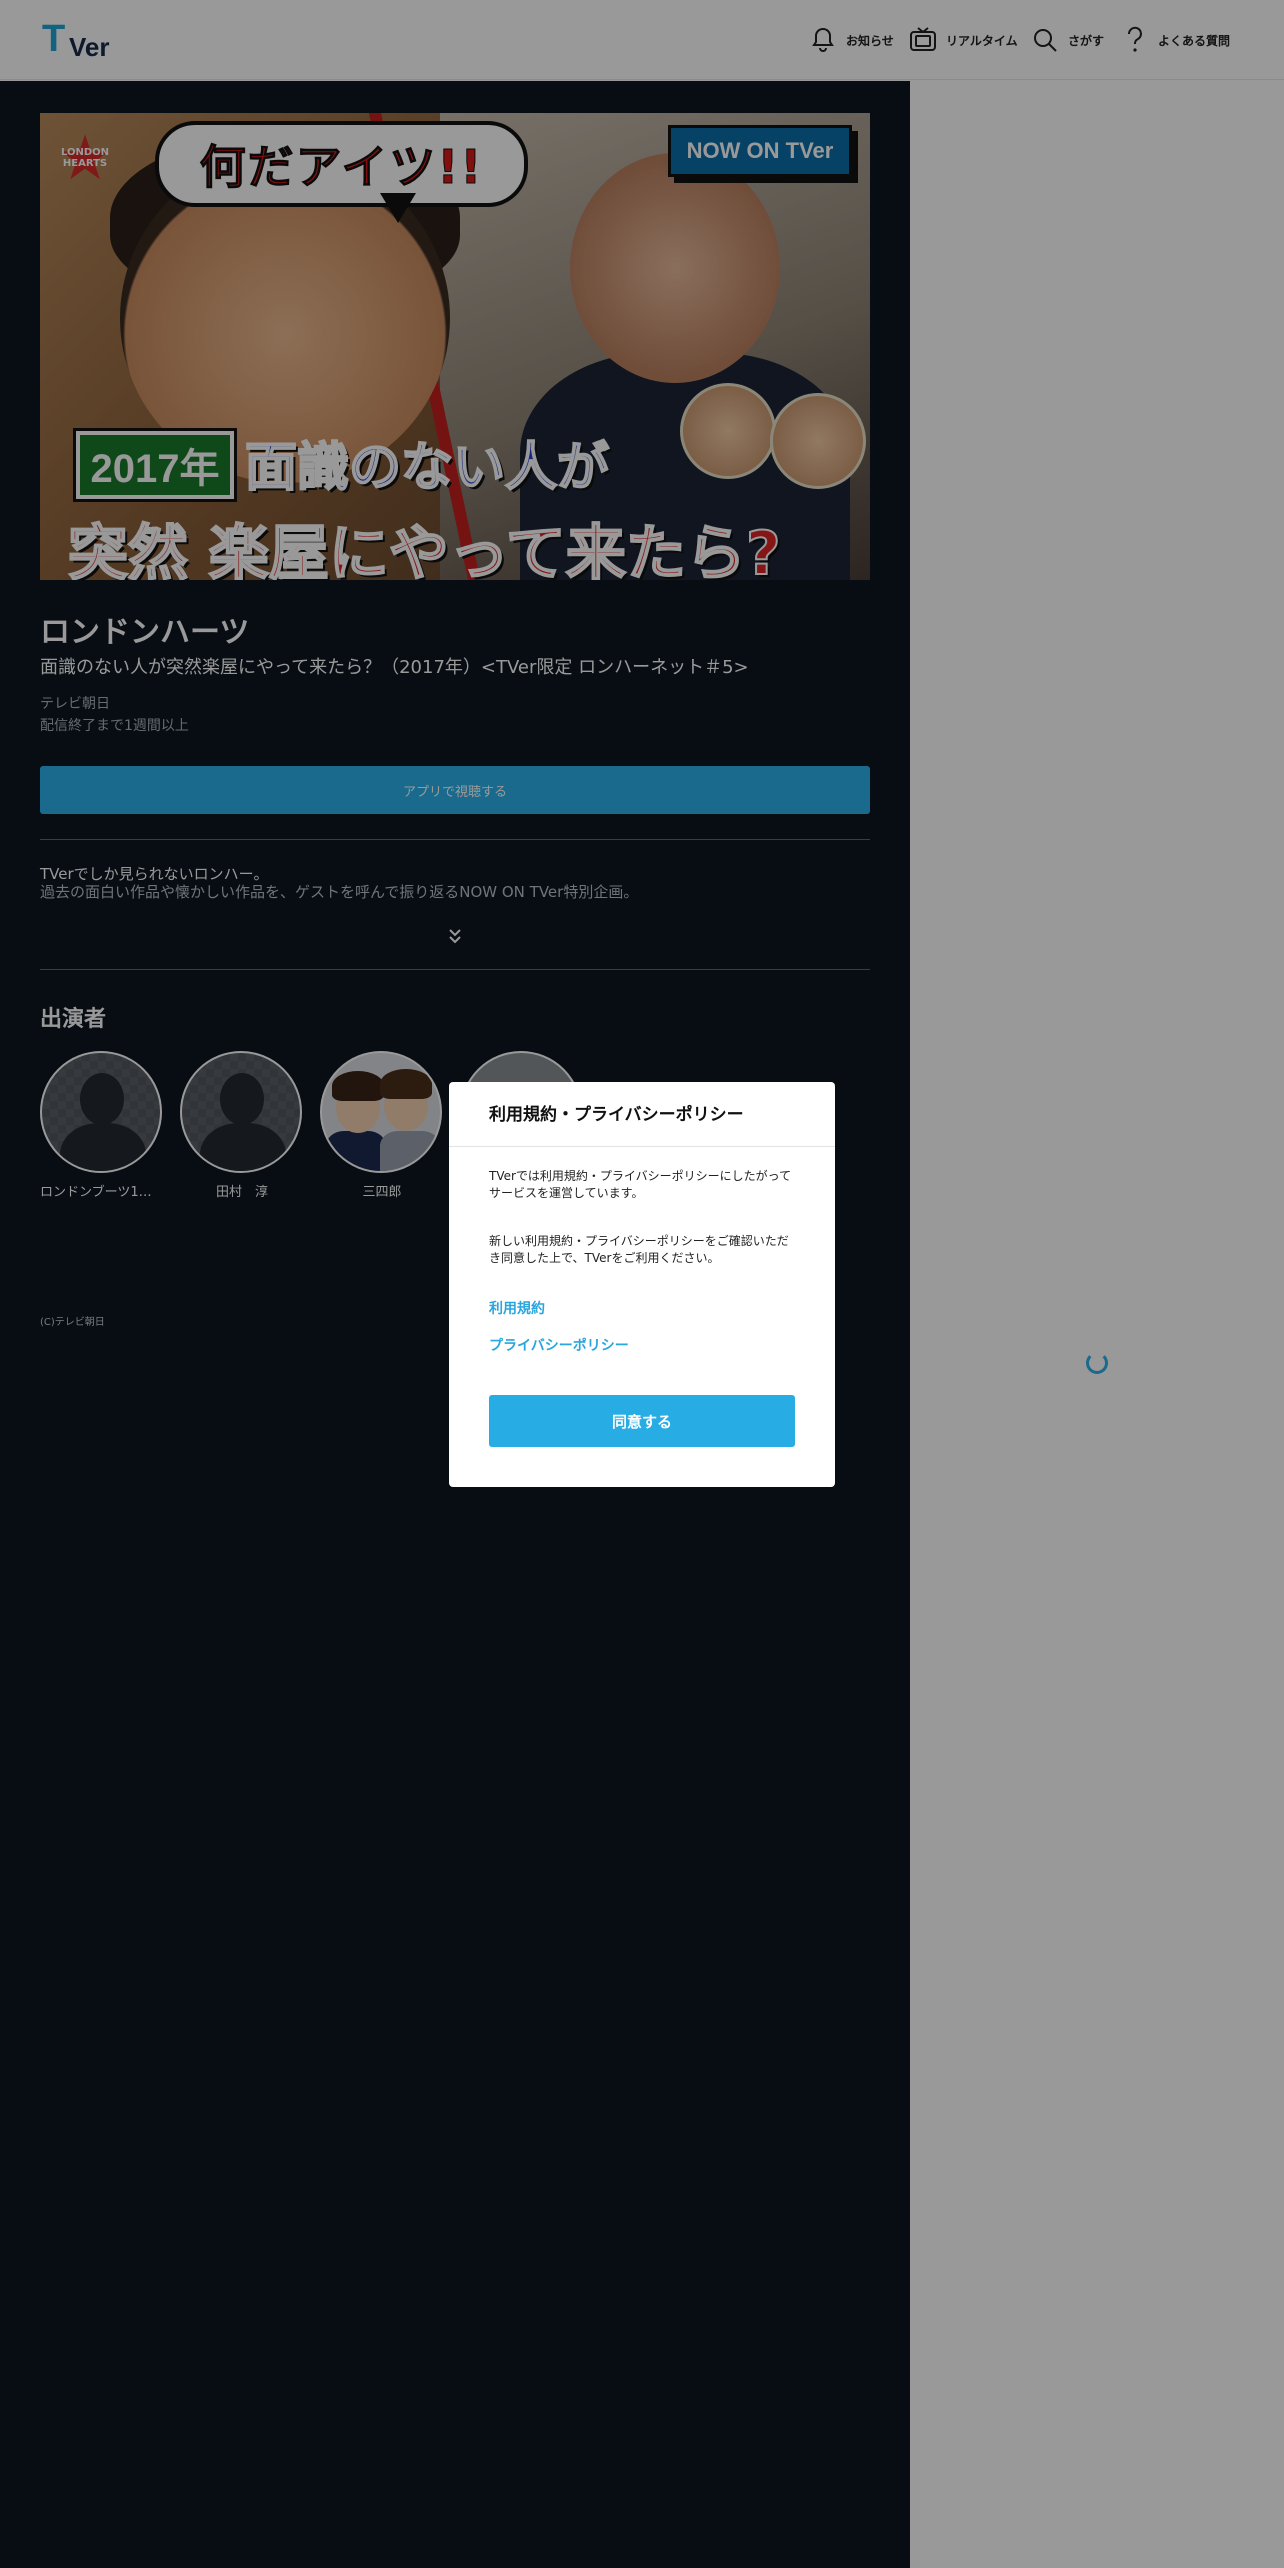 Image resolution: width=1284 pixels, height=2568 pixels. What do you see at coordinates (642, 1146) in the screenshot?
I see `modal-divider` at bounding box center [642, 1146].